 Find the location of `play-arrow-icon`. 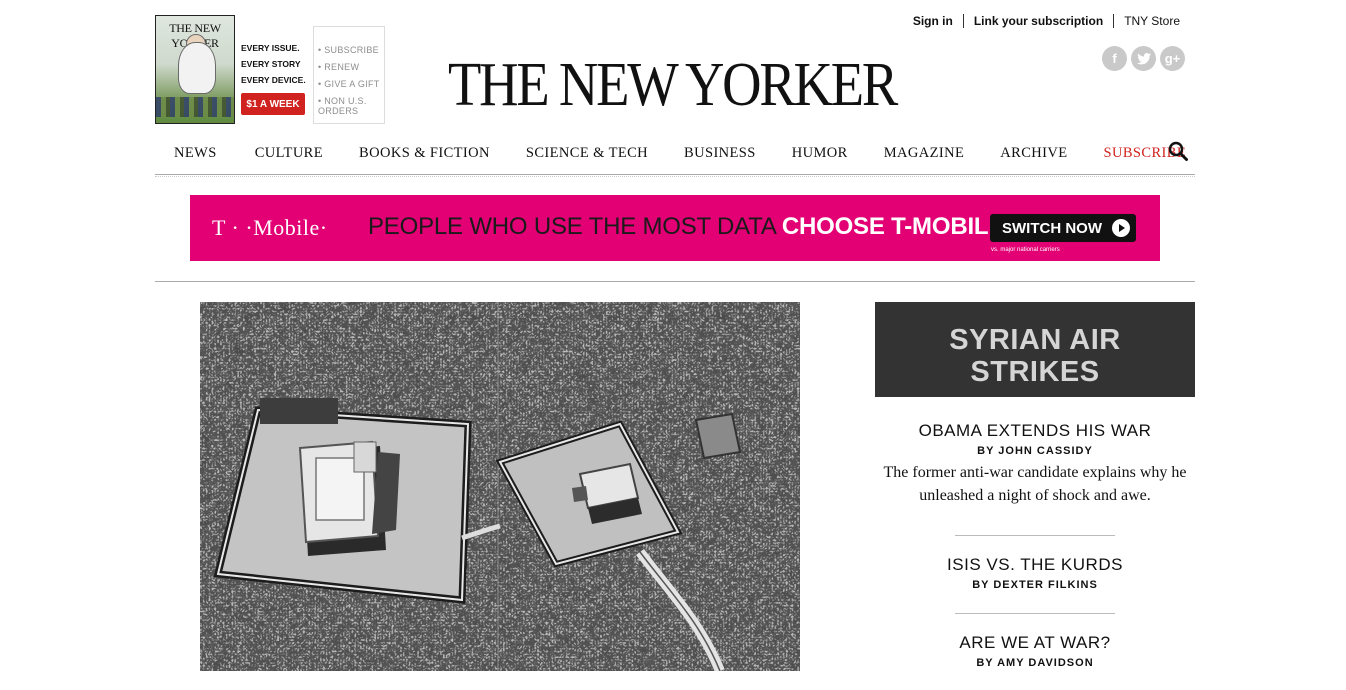

play-arrow-icon is located at coordinates (1121, 228).